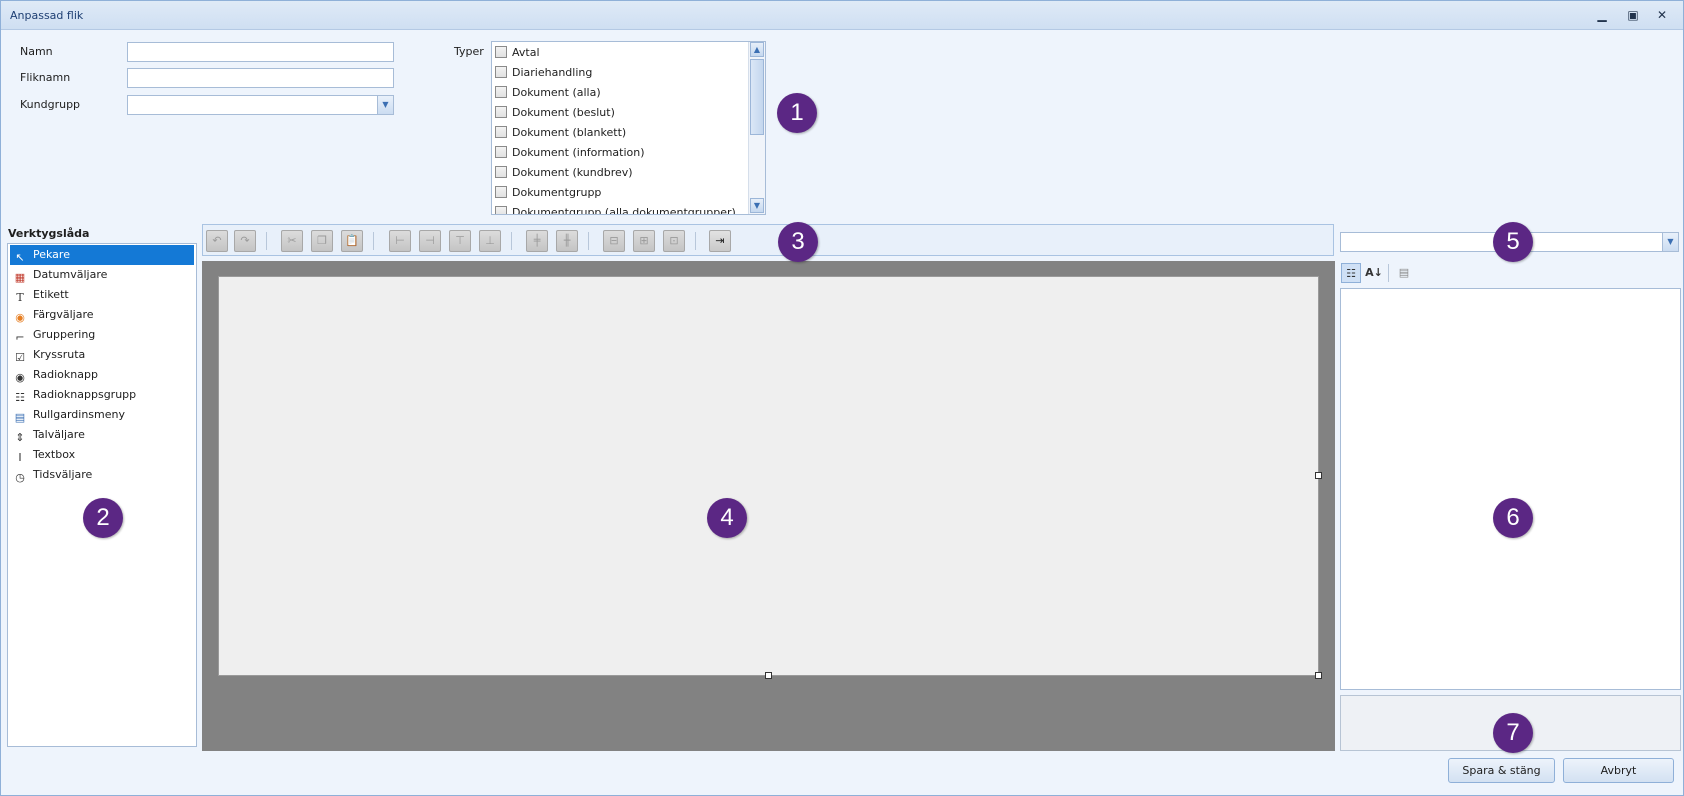 This screenshot has width=1684, height=796. What do you see at coordinates (614, 241) in the screenshot?
I see `same-width-icon: ⊟` at bounding box center [614, 241].